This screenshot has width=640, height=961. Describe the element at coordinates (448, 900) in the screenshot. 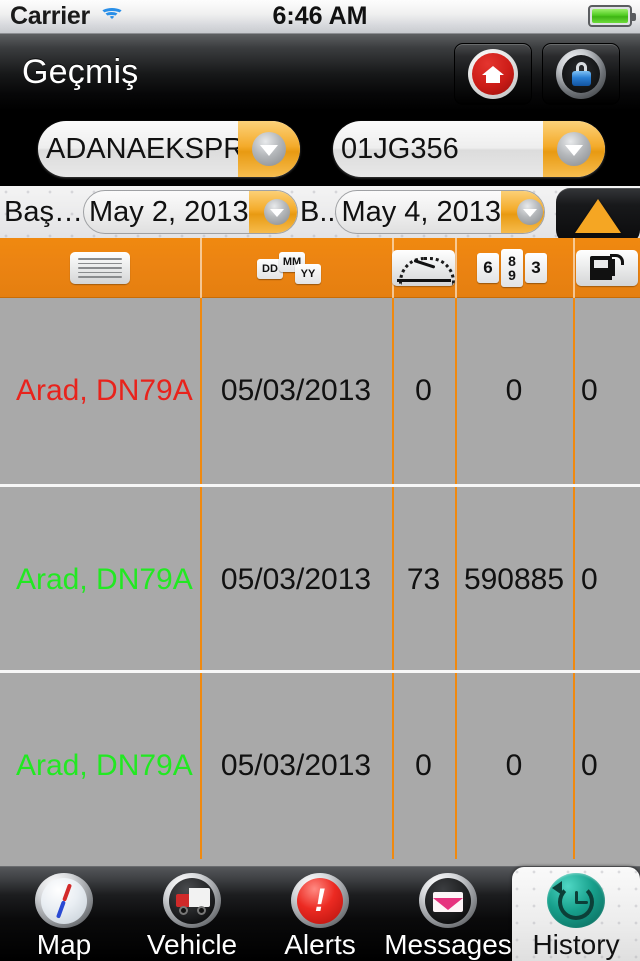

I see `envelope-icon` at that location.